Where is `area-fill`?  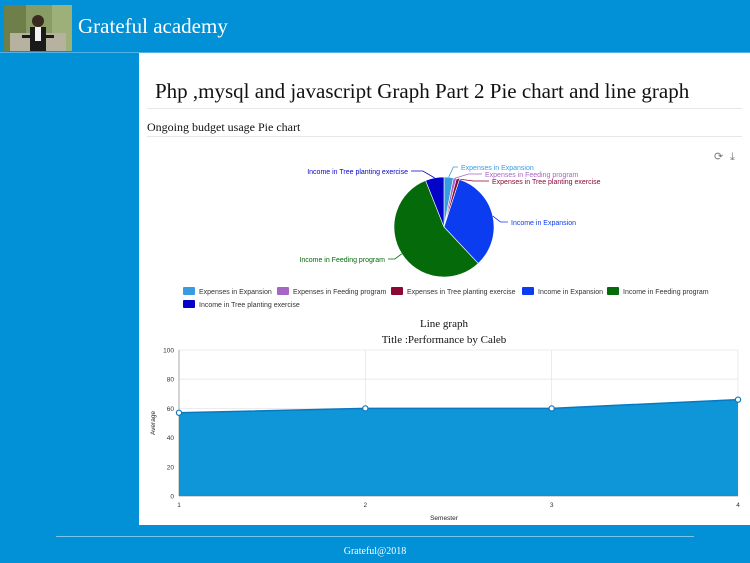
area-fill is located at coordinates (458, 447).